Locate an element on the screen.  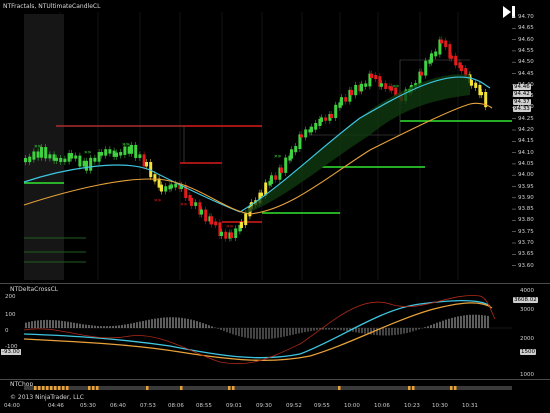
delta-left-tick: 0 is located at coordinates (7, 331).